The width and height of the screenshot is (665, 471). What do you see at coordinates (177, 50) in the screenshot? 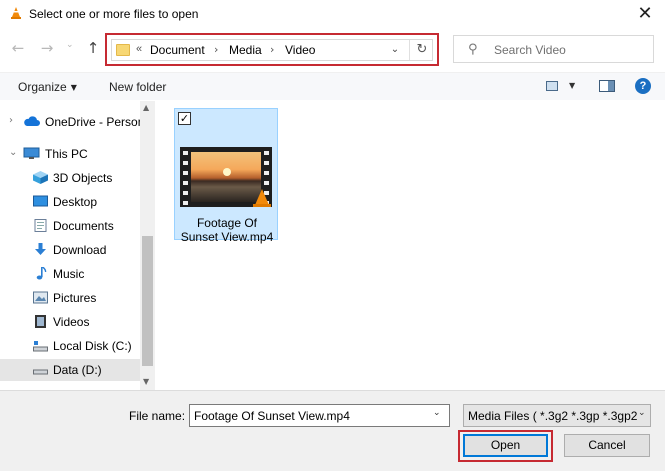
I see `breadcrumb-document: Document` at bounding box center [177, 50].